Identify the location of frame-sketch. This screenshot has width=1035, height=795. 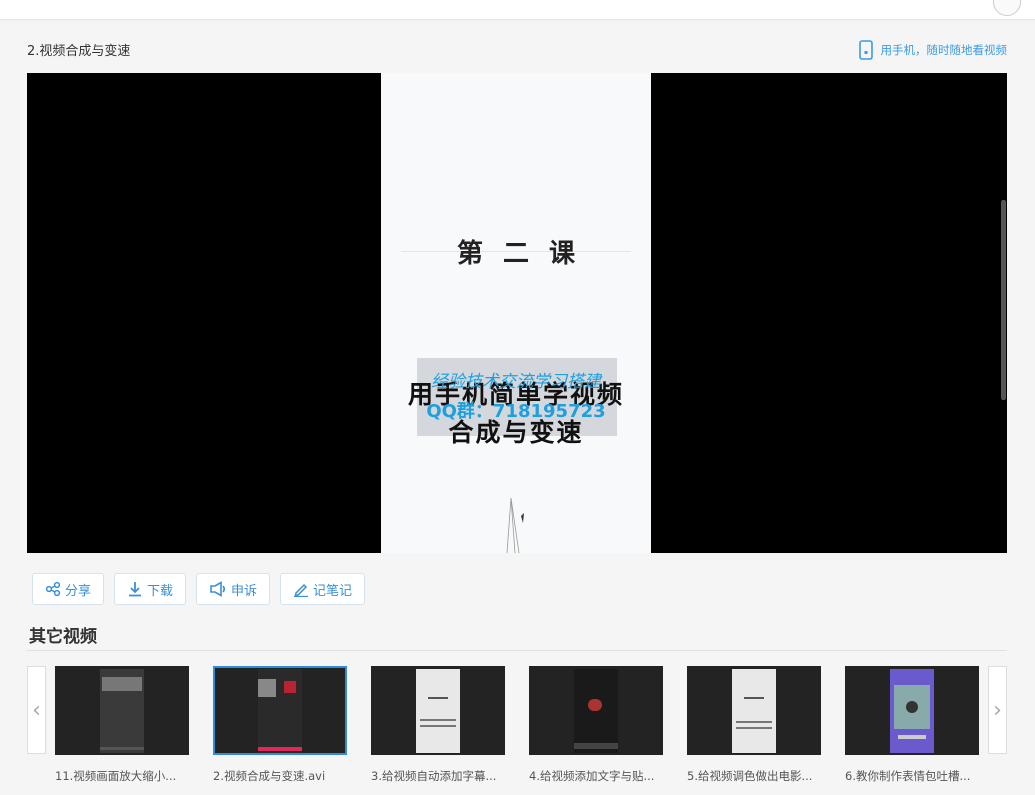
(515, 525).